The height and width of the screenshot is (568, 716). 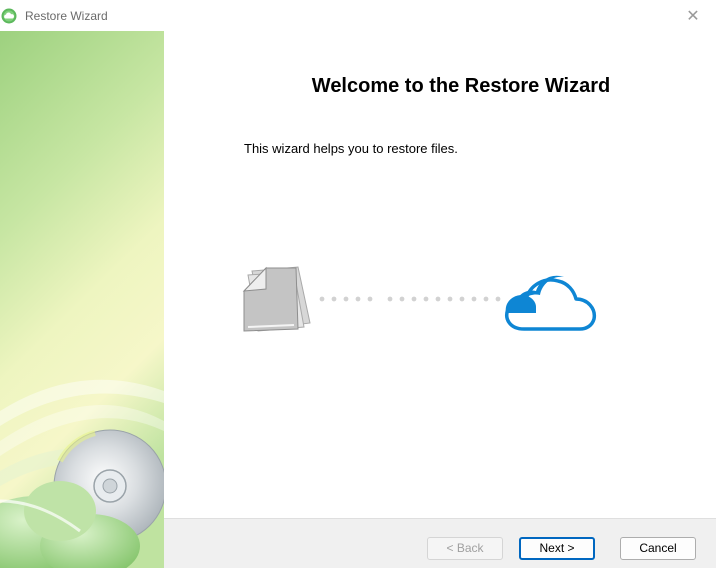 What do you see at coordinates (410, 299) in the screenshot?
I see `dotted-connector` at bounding box center [410, 299].